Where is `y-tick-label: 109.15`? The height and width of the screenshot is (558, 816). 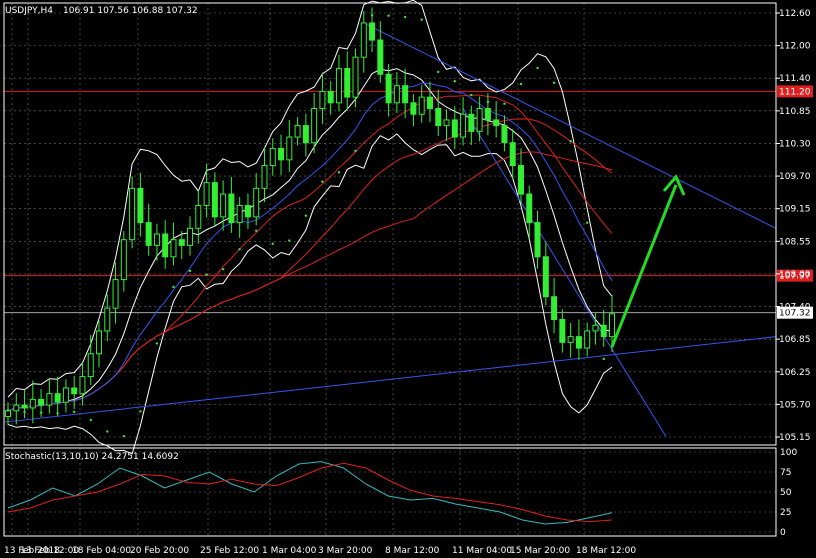 y-tick-label: 109.15 is located at coordinates (795, 210).